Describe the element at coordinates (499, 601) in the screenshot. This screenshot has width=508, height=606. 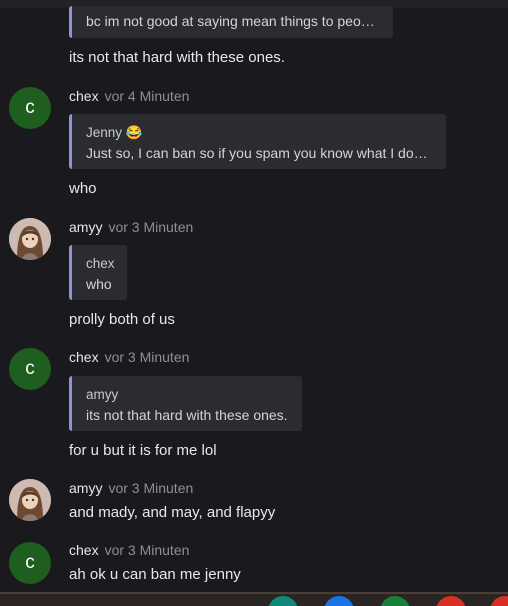
I see `app-icon` at that location.